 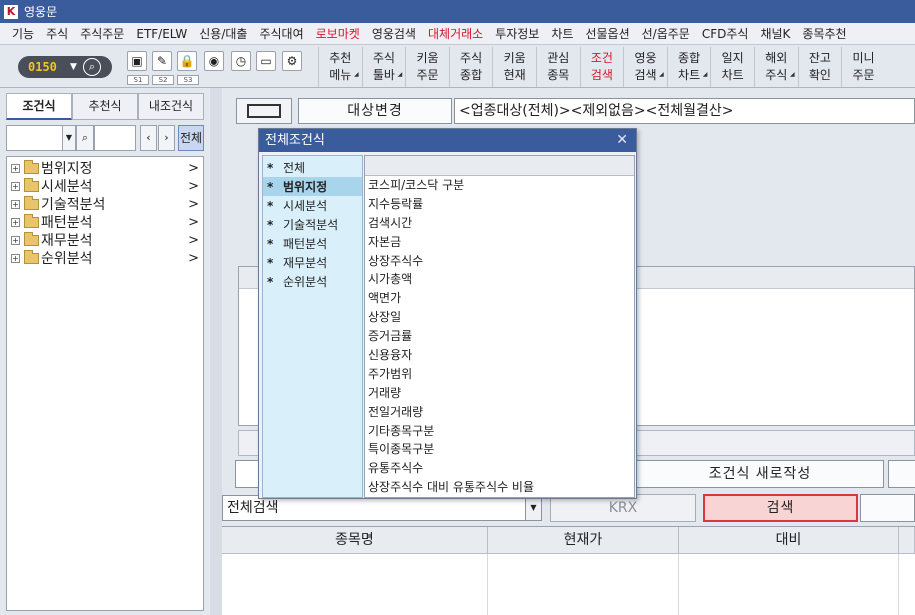 I want to click on column-header-name: 종목명, so click(x=355, y=540).